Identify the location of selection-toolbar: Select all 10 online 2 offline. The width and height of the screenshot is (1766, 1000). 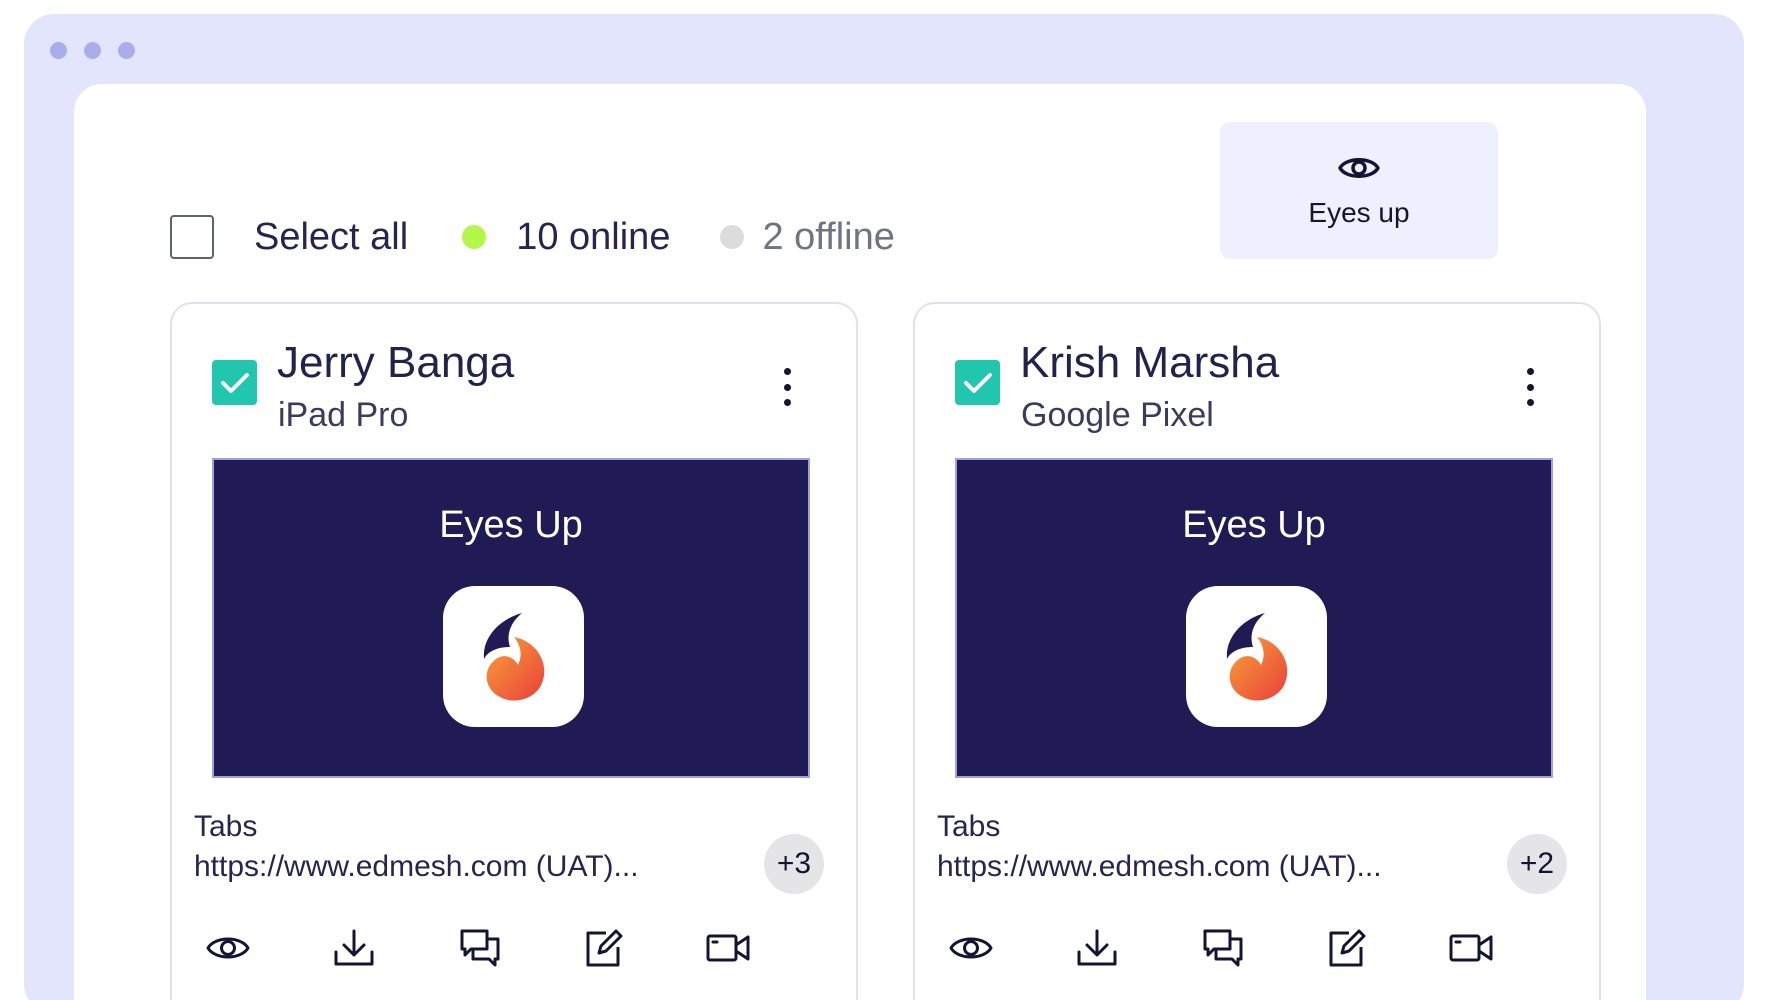
(532, 237).